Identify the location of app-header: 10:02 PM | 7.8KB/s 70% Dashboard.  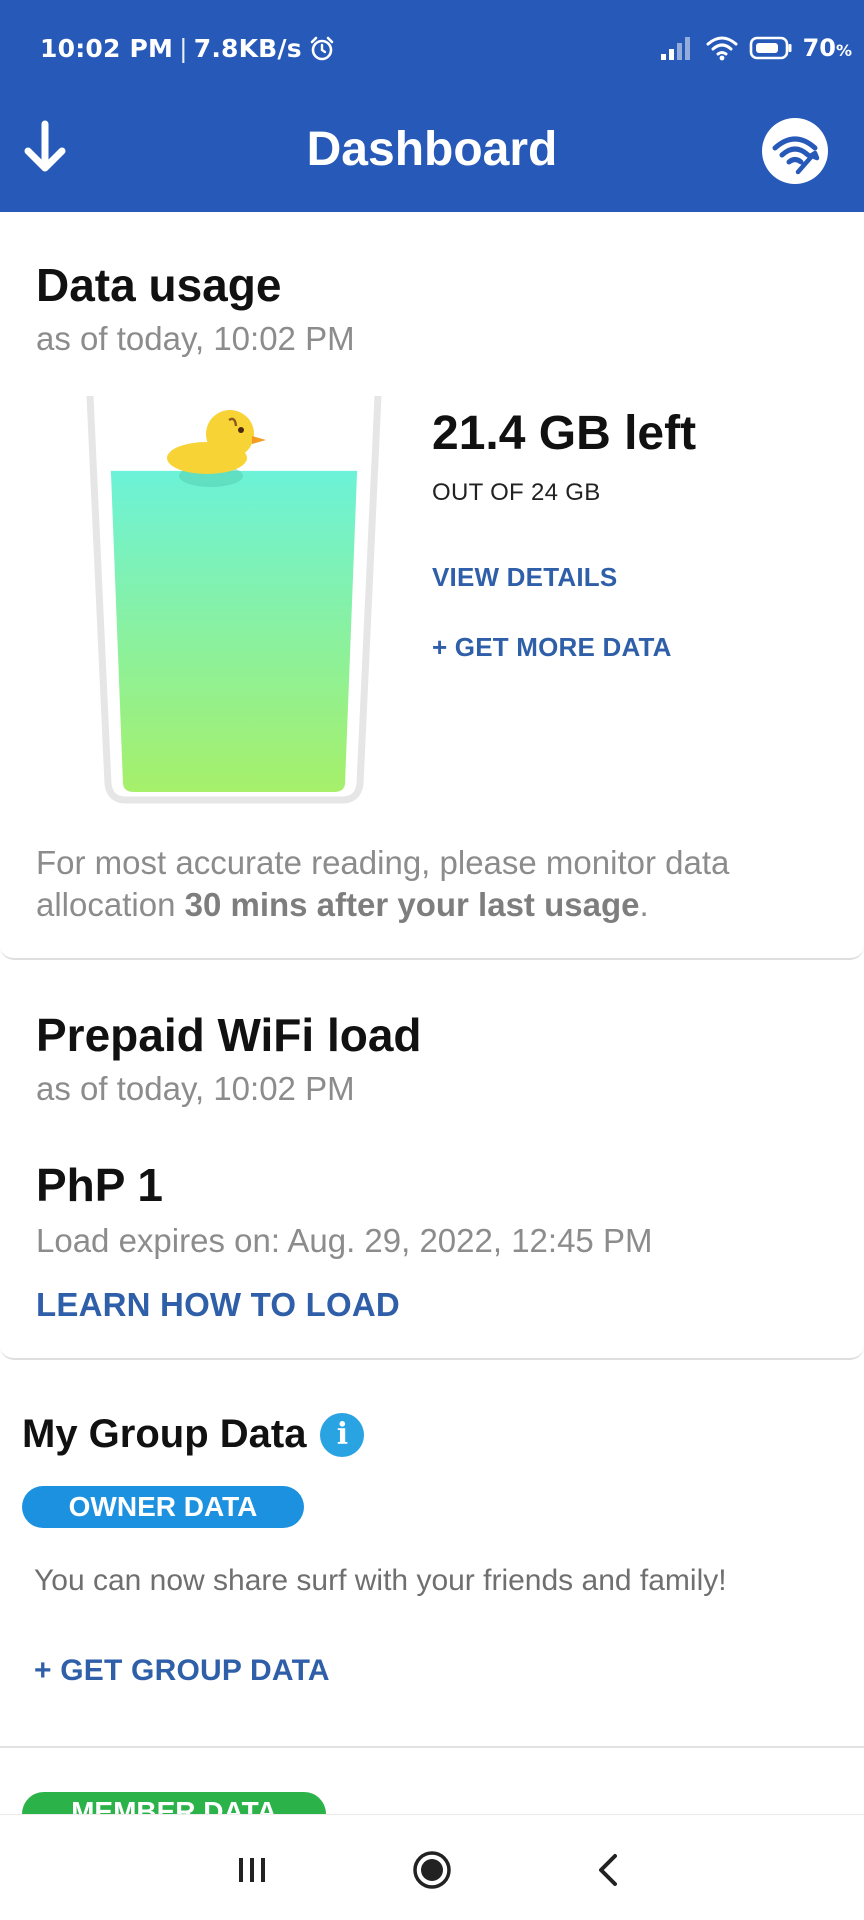
(432, 106).